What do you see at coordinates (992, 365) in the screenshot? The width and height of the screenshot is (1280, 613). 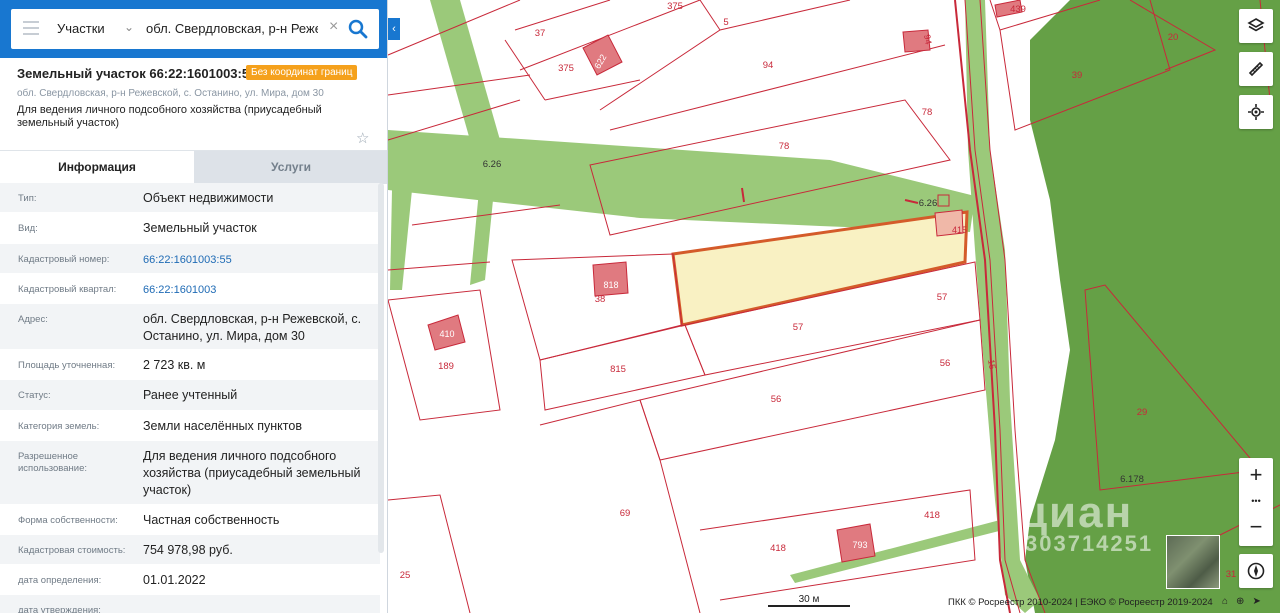 I see `svg-text: 15` at bounding box center [992, 365].